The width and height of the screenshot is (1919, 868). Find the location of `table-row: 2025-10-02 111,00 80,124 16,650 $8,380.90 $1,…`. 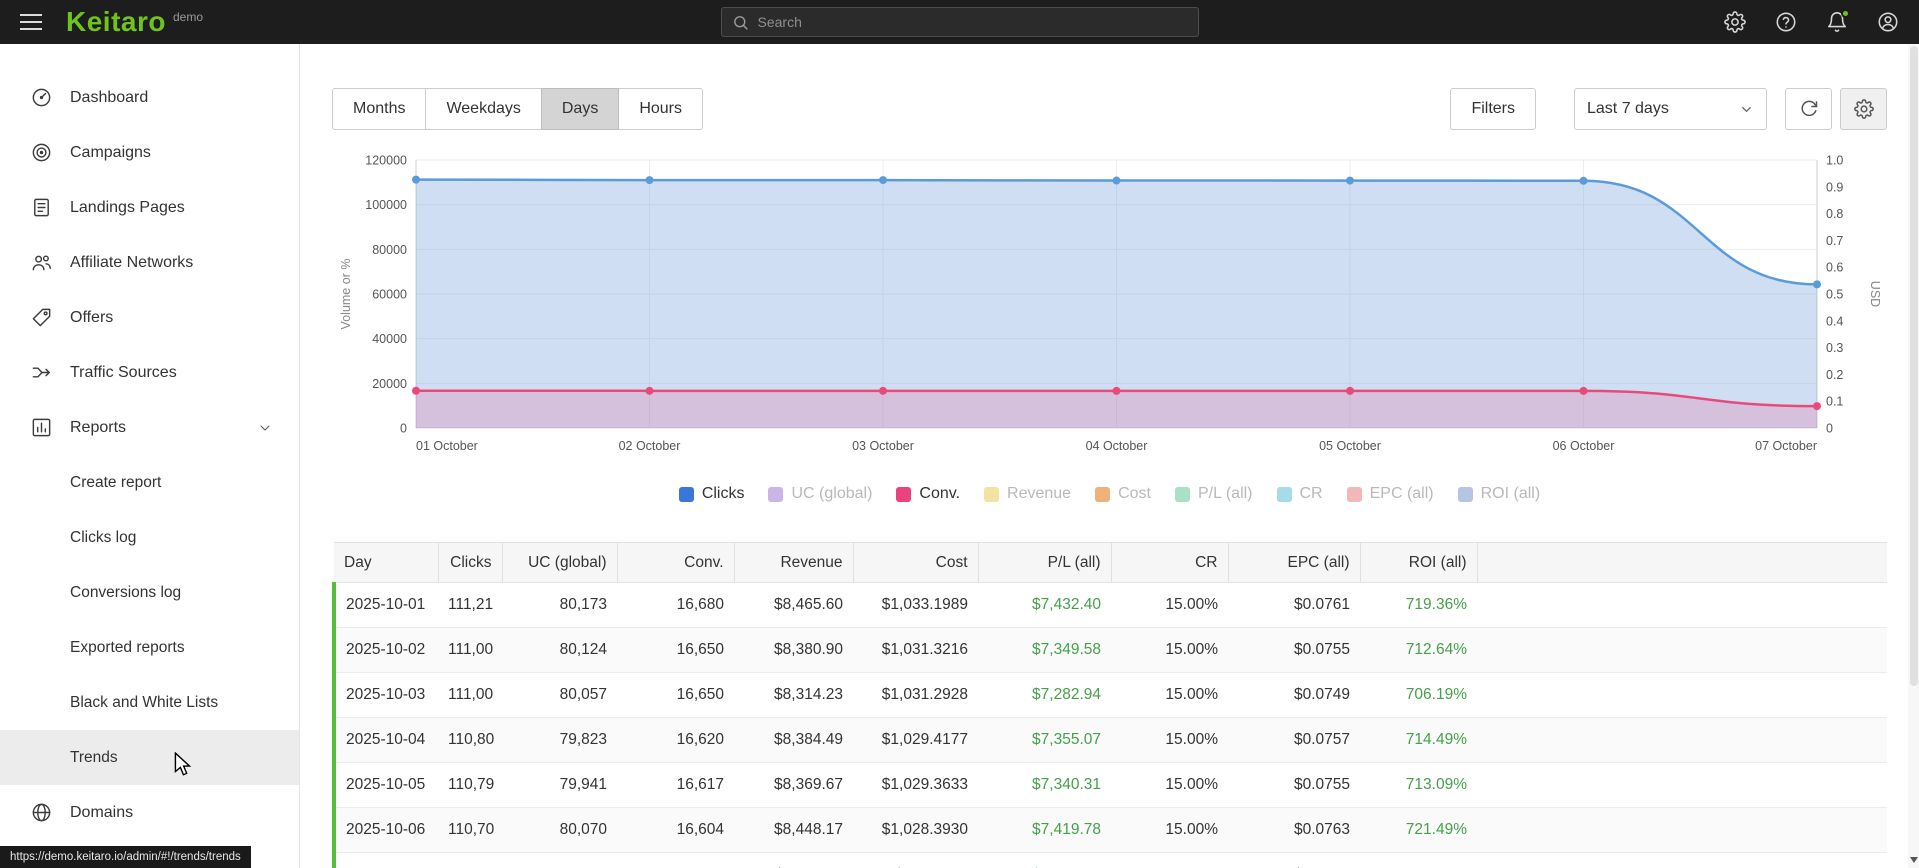

table-row: 2025-10-02 111,00 80,124 16,650 $8,380.90 $1,… is located at coordinates (1109, 650).